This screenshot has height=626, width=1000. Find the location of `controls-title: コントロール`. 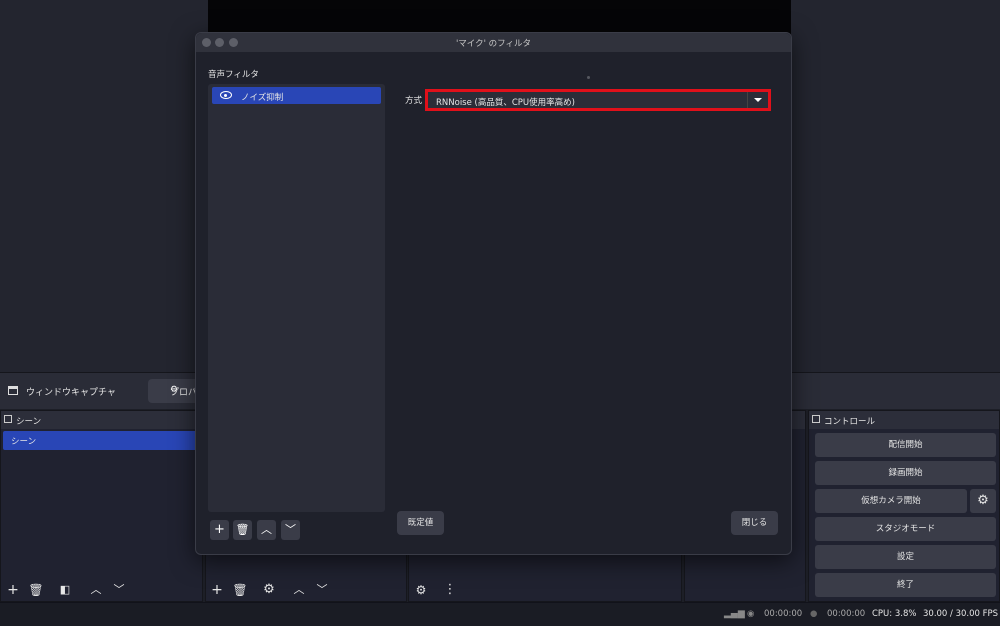

controls-title: コントロール is located at coordinates (850, 422).